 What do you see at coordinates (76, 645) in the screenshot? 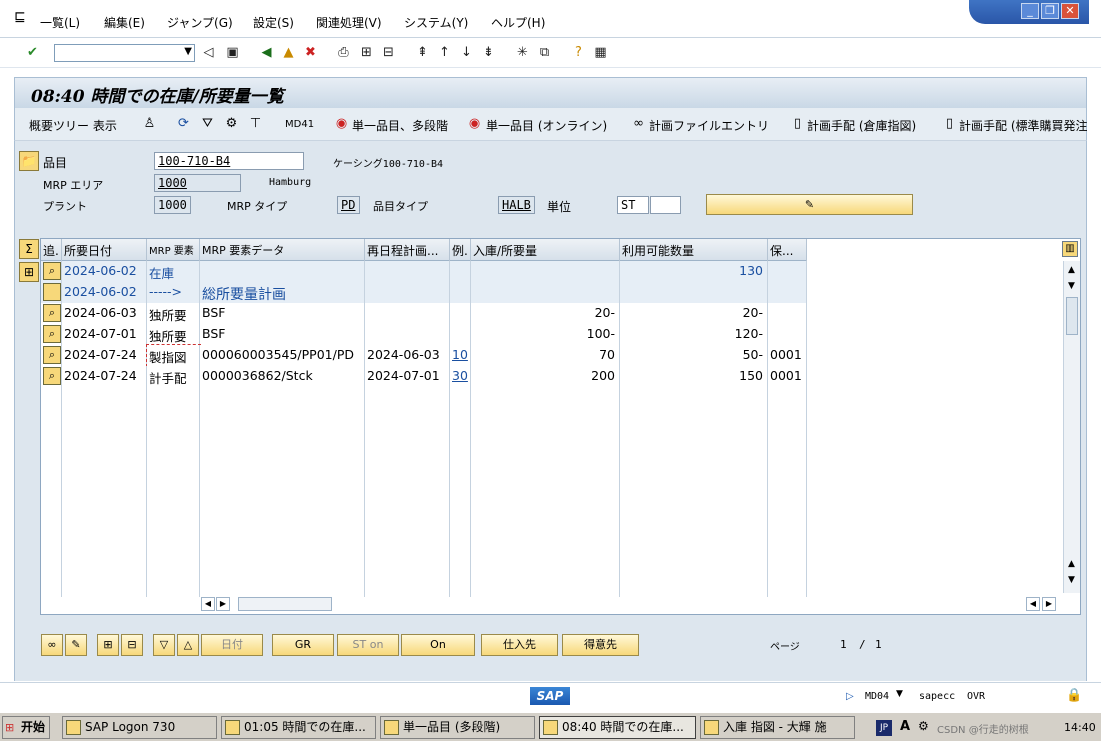
I see `pencil-button: ✎` at bounding box center [76, 645].